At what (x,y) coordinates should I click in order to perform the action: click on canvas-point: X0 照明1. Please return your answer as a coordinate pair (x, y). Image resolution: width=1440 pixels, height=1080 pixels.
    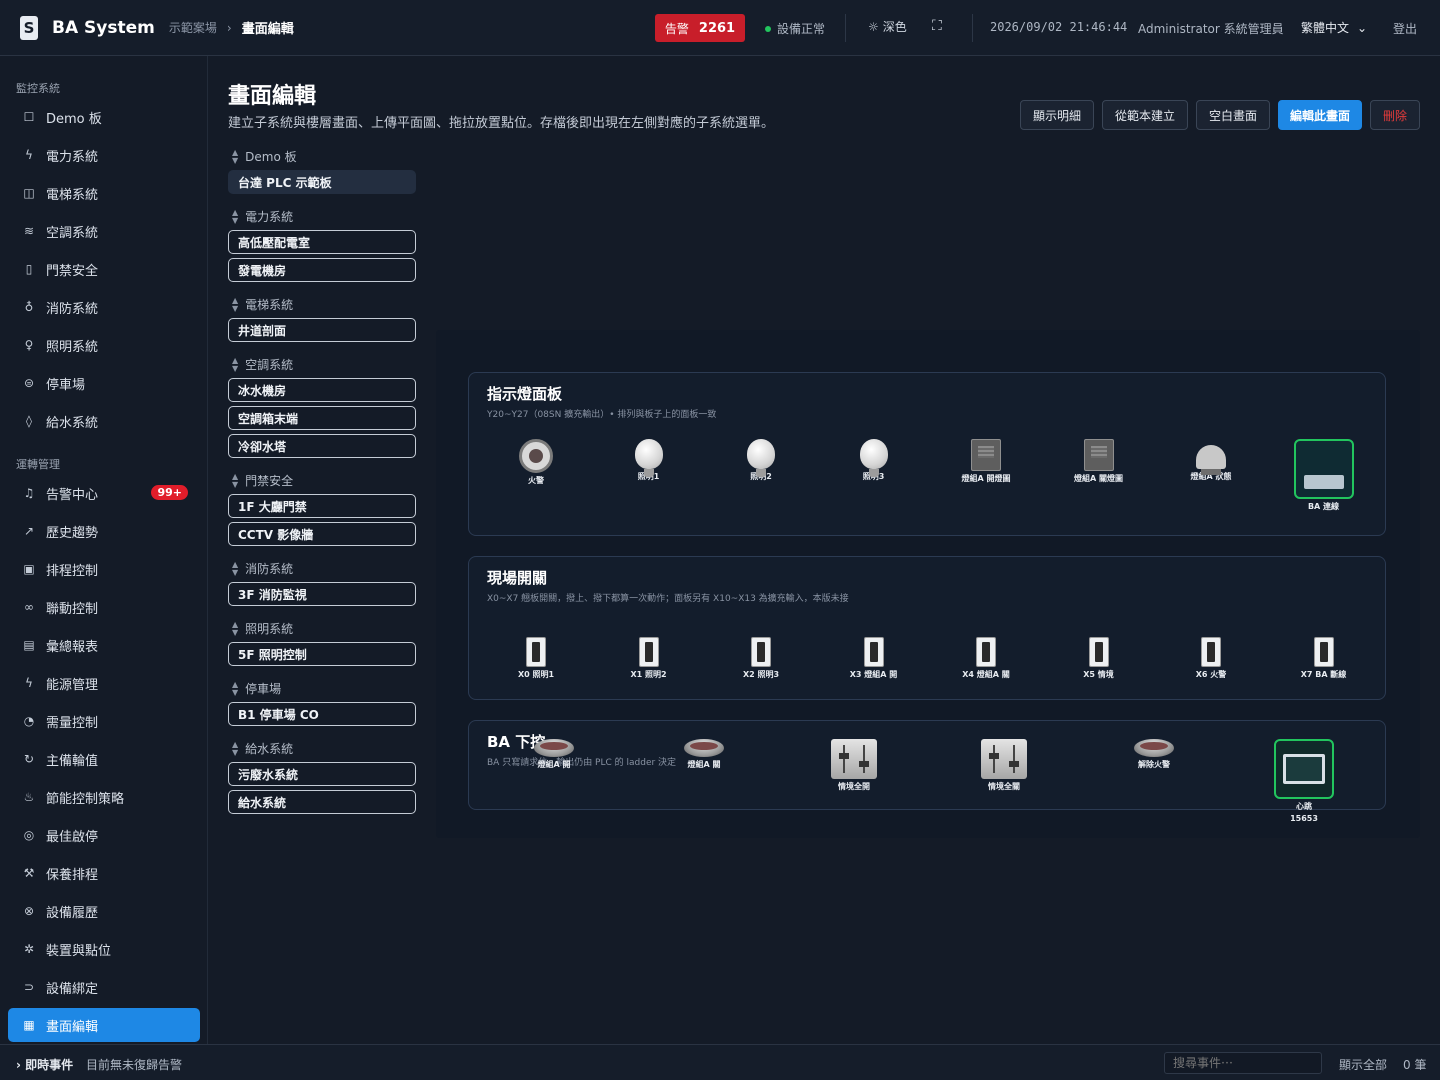
    Looking at the image, I should click on (536, 658).